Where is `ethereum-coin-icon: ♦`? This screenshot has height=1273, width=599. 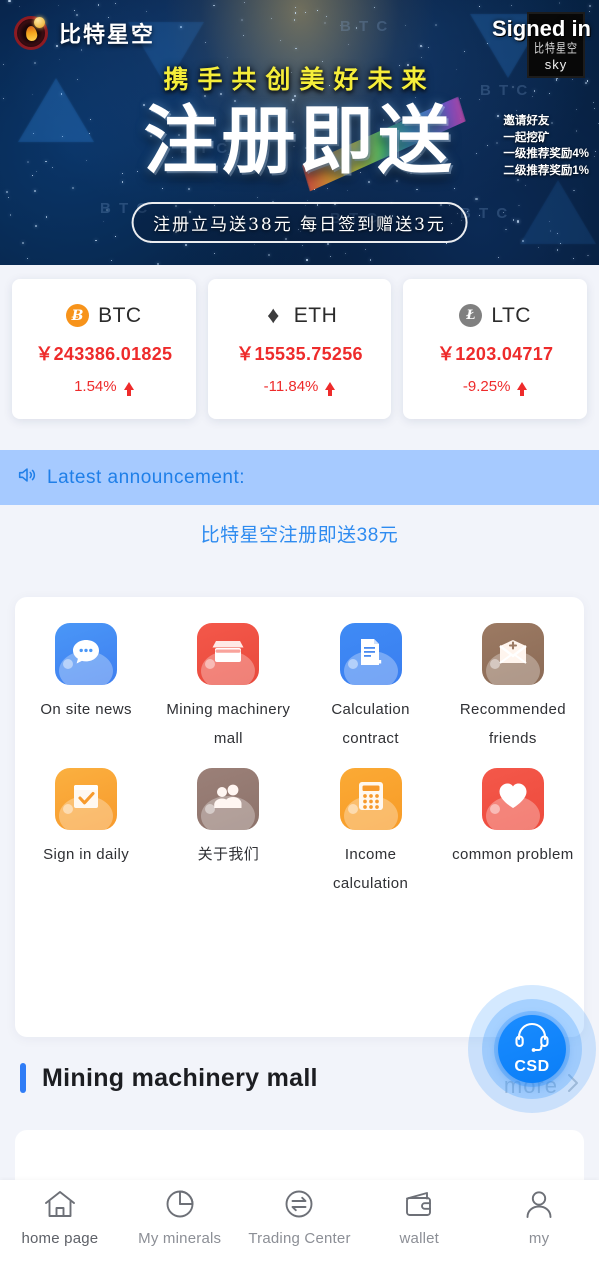 ethereum-coin-icon: ♦ is located at coordinates (273, 315).